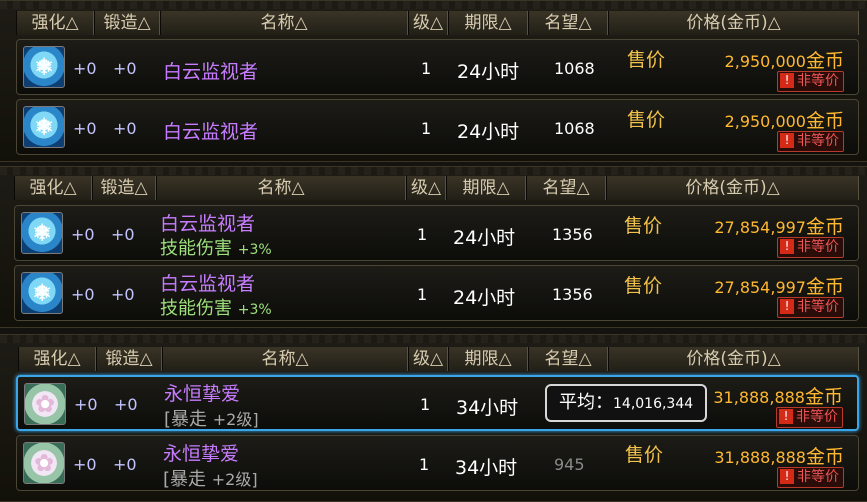  Describe the element at coordinates (586, 402) in the screenshot. I see `tooltip-label: 平均：` at that location.